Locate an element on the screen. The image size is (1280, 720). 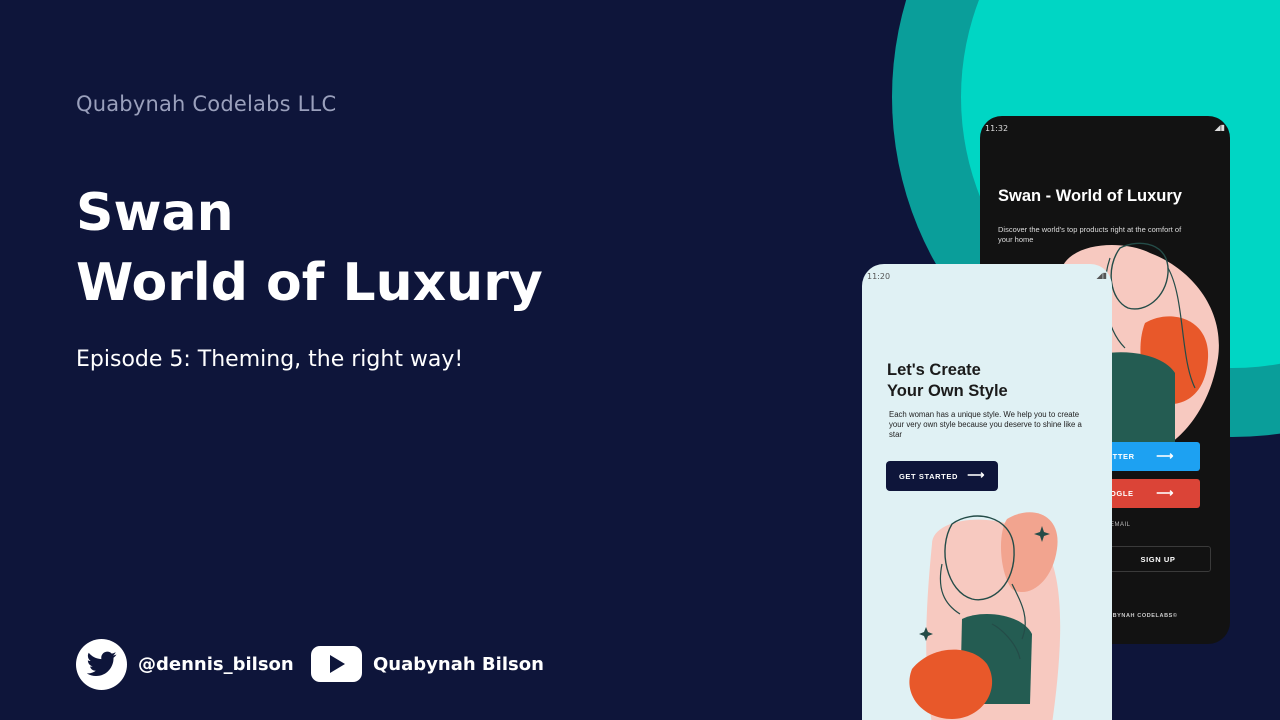
get-started-button: GET STARTED ⟶ is located at coordinates (942, 476).